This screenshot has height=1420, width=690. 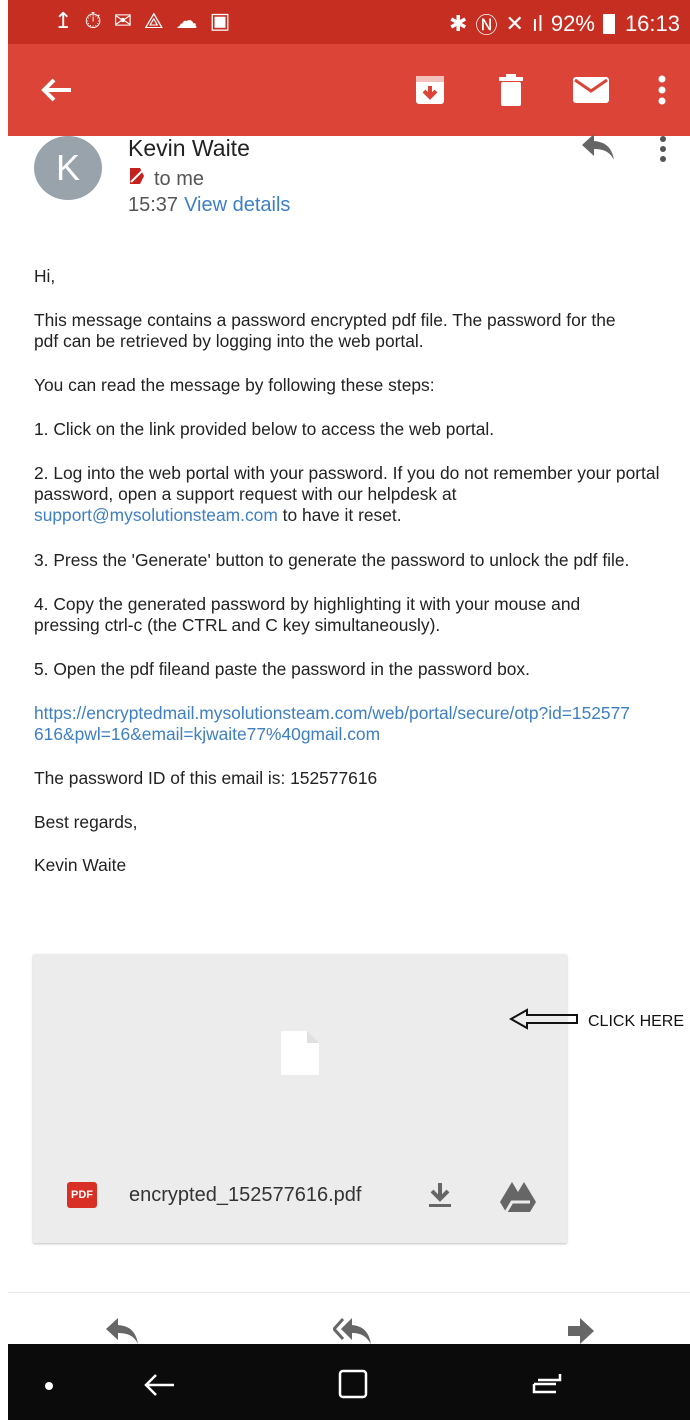 I want to click on nav-back-icon, so click(x=160, y=1384).